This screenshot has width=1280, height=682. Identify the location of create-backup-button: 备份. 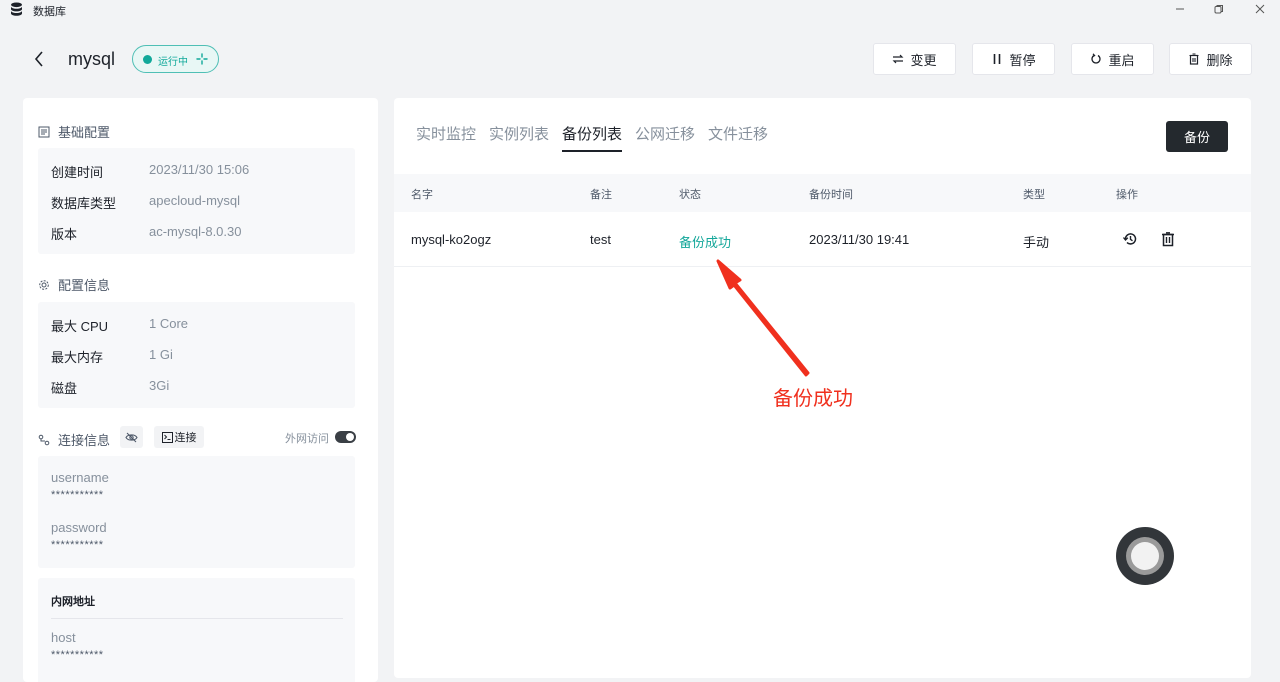
(1197, 136).